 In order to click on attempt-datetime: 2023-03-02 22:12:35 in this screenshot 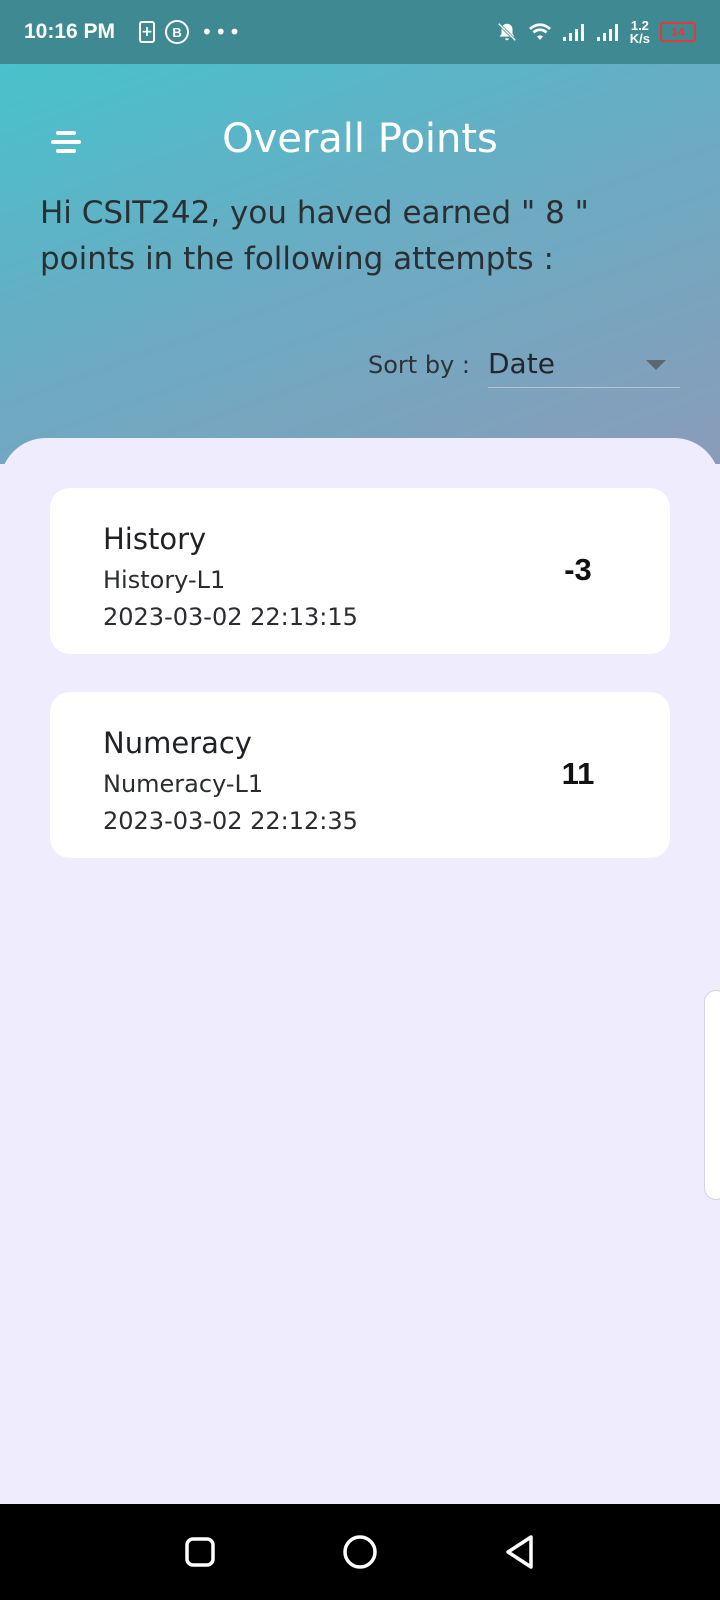, I will do `click(230, 821)`.